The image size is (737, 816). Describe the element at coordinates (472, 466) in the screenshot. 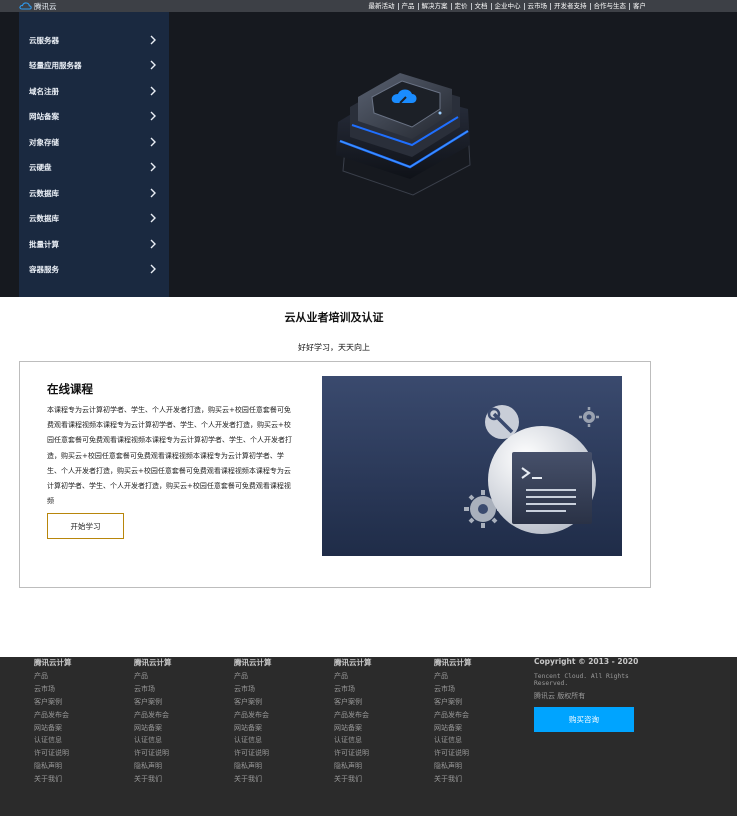

I see `course-illustration` at that location.